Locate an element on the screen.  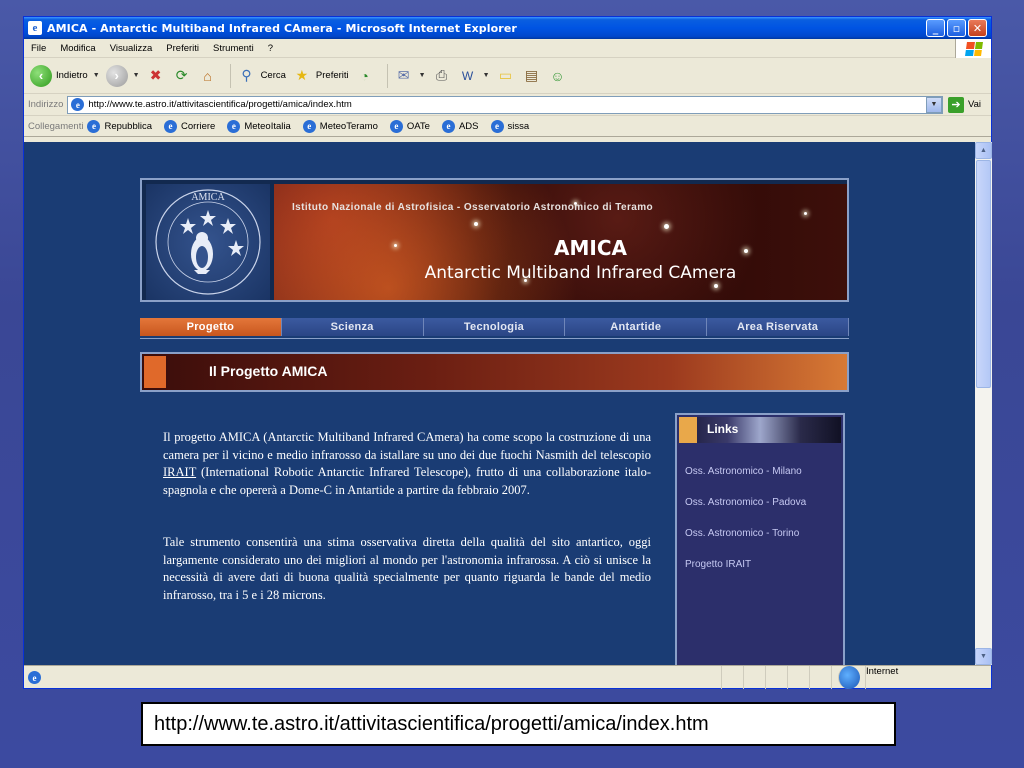
search-icon: ⚲ is located at coordinates (246, 75).